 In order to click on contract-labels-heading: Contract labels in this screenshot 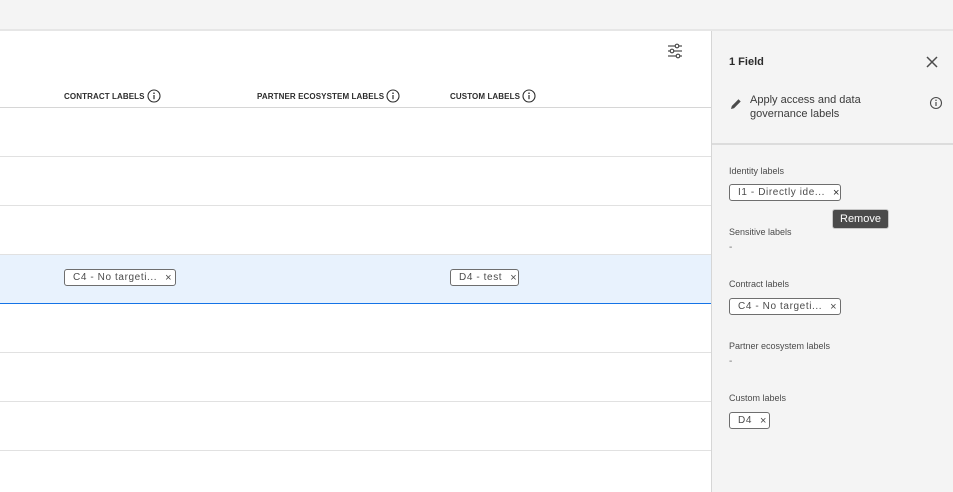, I will do `click(759, 284)`.